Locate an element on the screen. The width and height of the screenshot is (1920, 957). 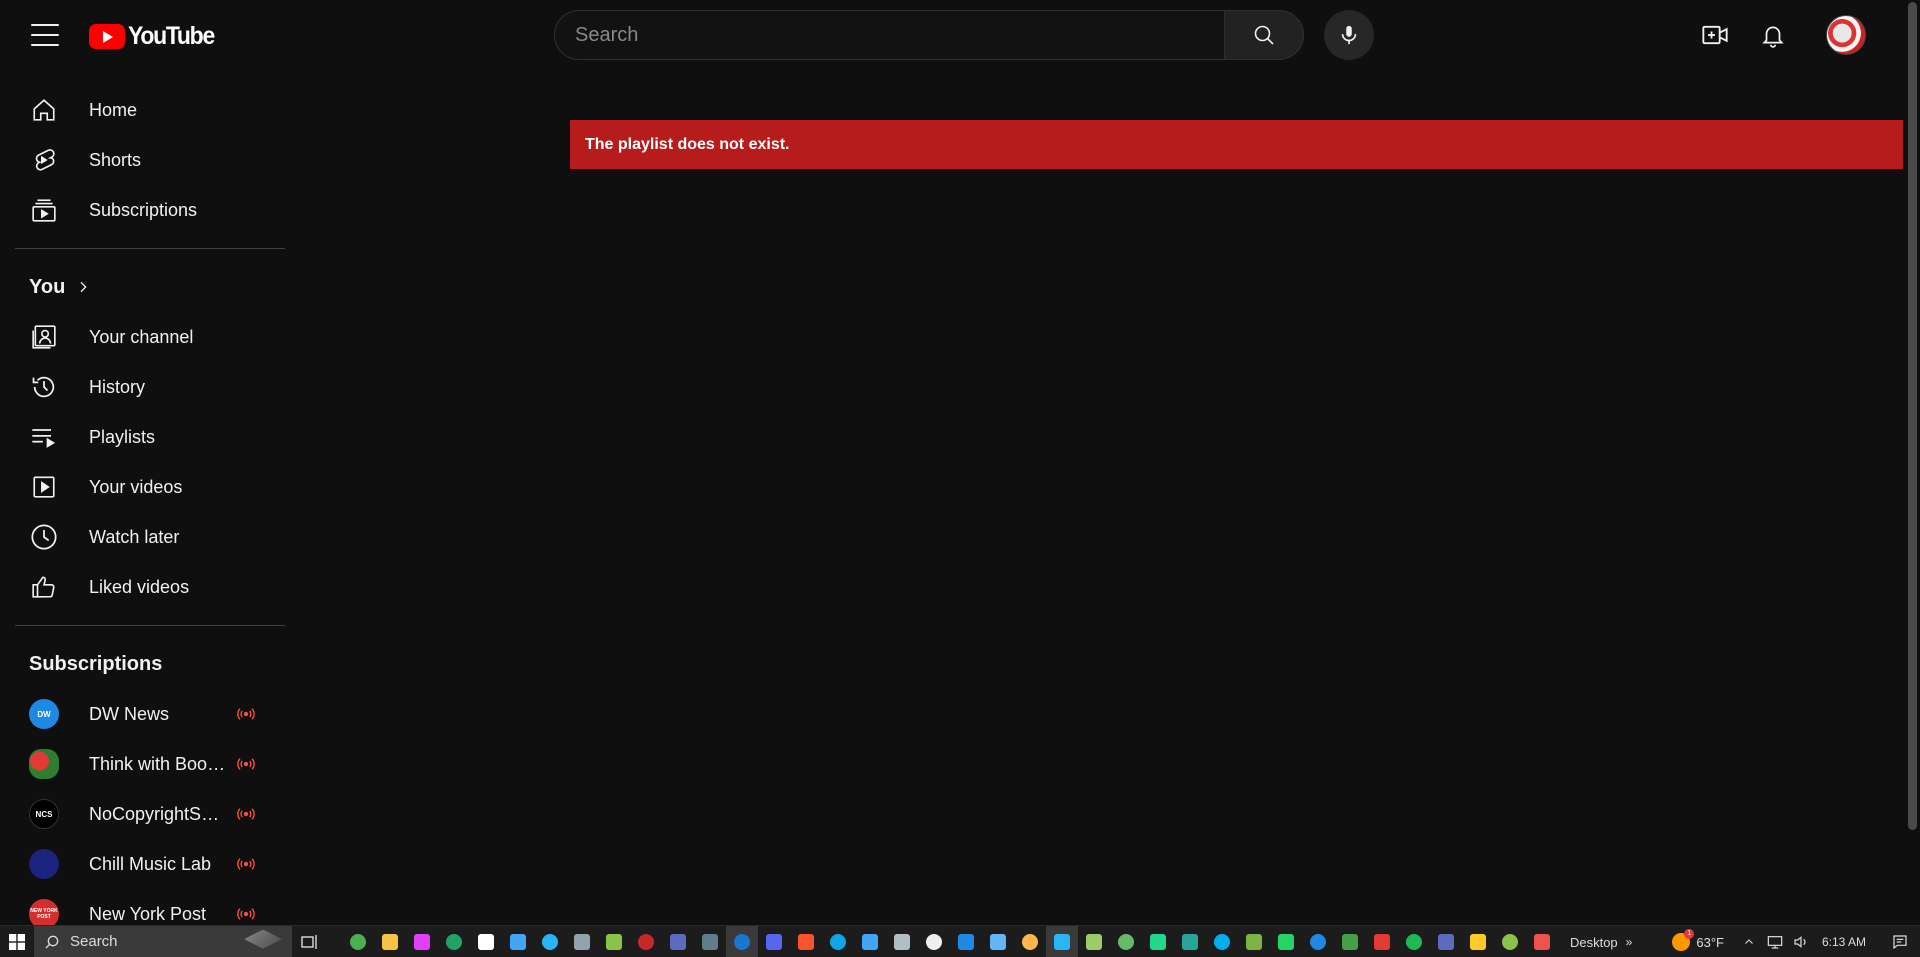
taskbar-app-app-red-box is located at coordinates (1542, 941).